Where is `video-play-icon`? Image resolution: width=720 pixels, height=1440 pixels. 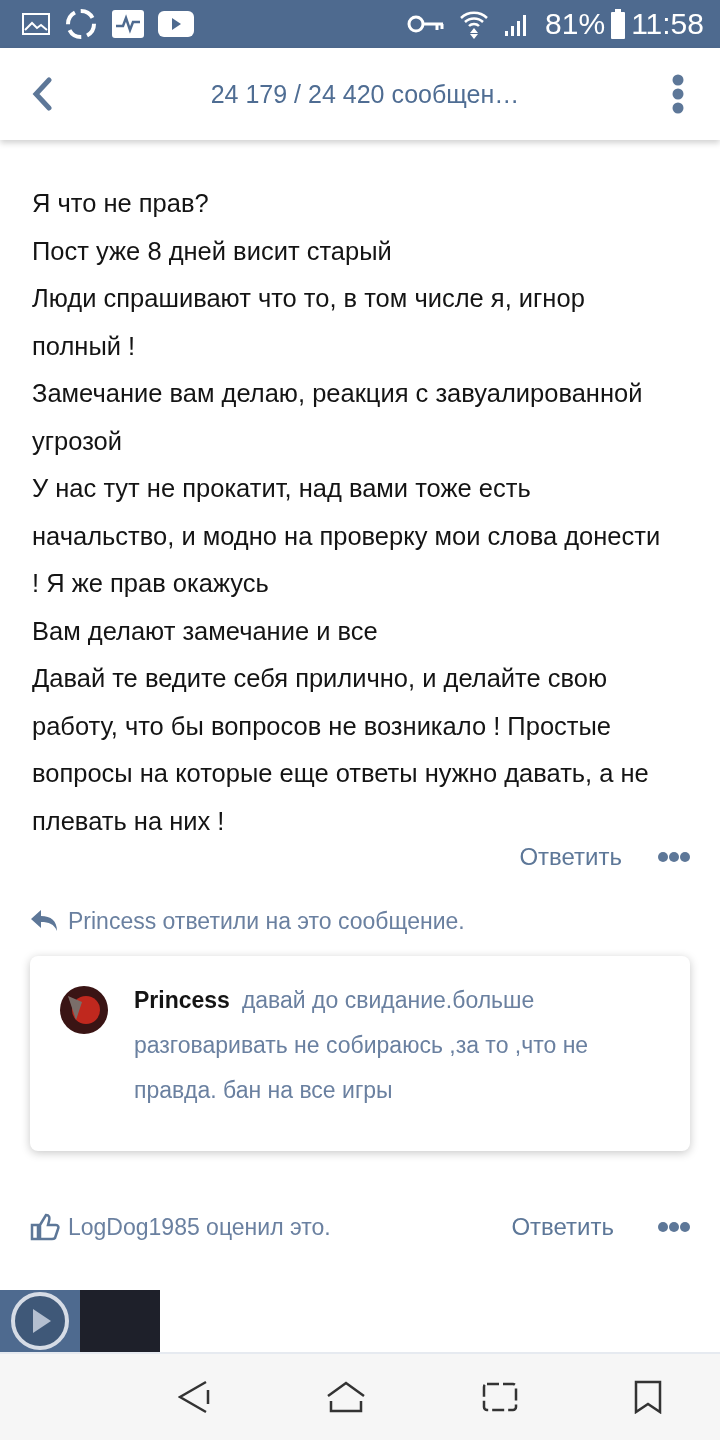
video-play-icon is located at coordinates (176, 24).